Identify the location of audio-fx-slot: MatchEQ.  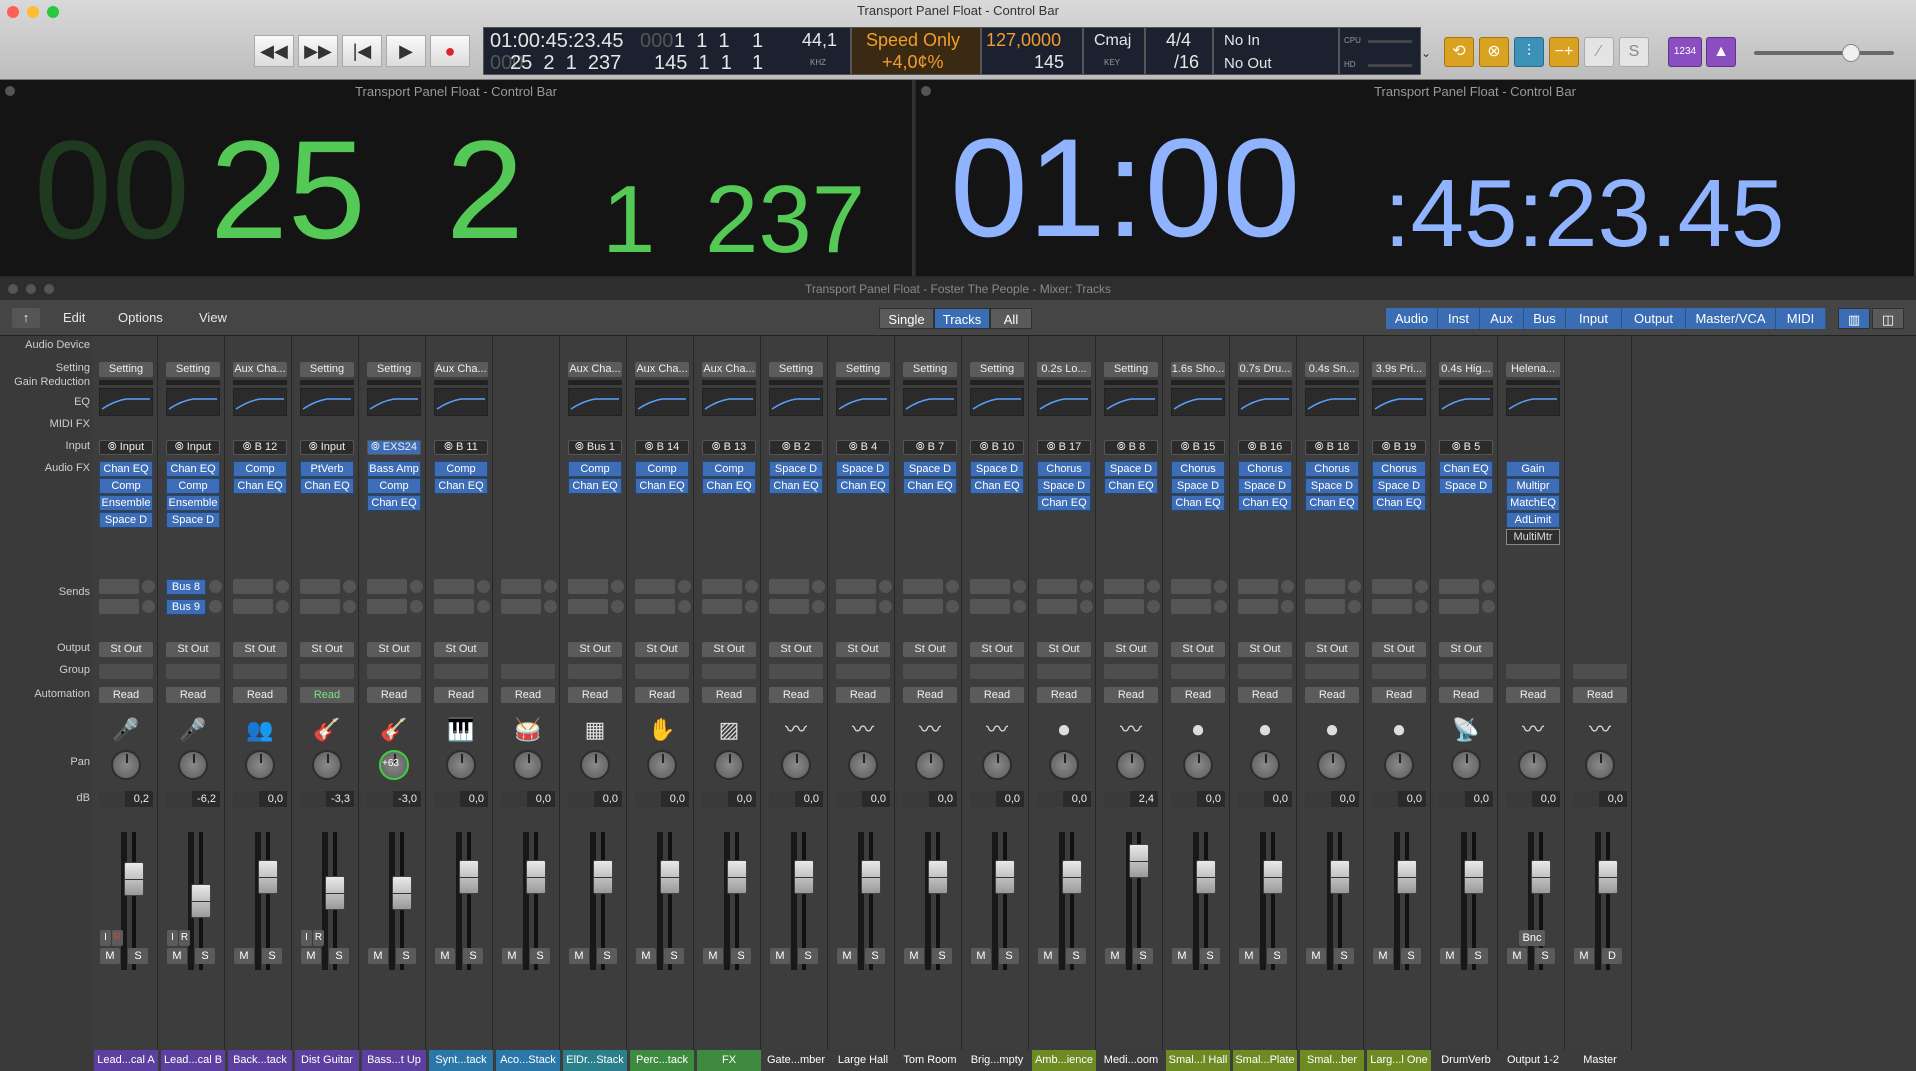
(1533, 503).